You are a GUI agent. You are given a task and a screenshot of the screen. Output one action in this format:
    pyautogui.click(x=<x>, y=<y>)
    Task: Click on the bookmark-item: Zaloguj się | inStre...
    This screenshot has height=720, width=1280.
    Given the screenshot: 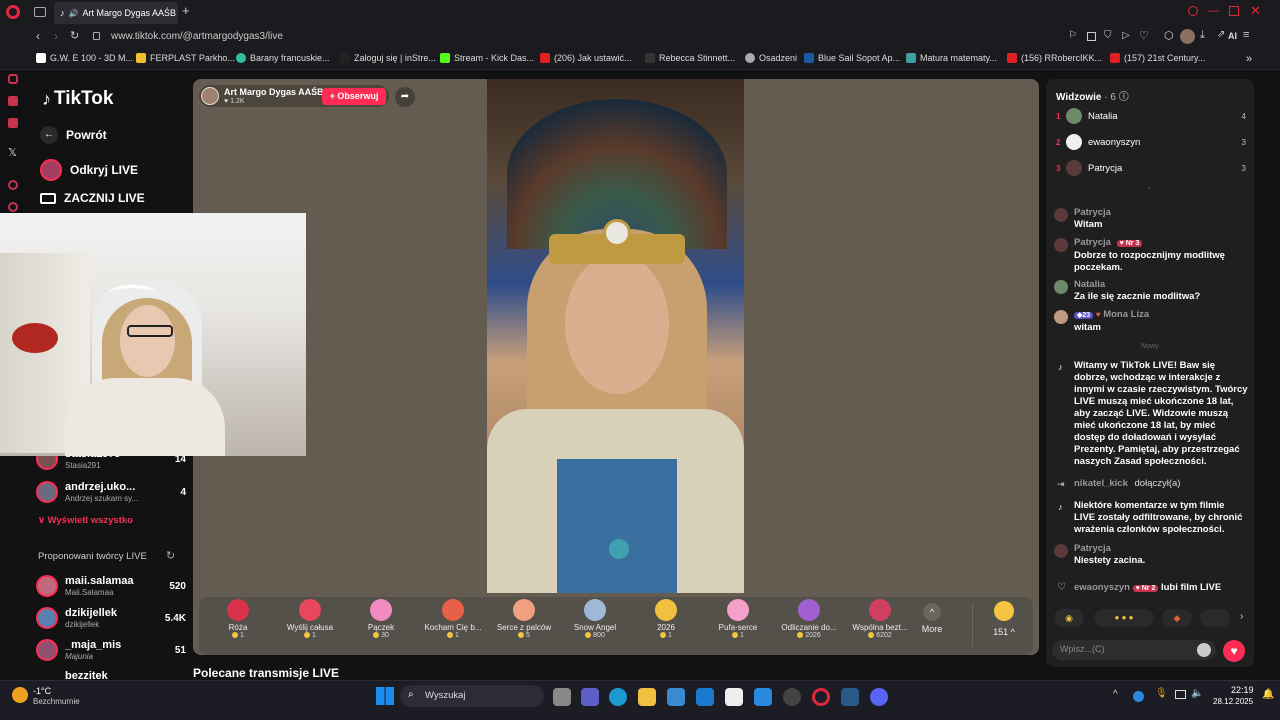 What is the action you would take?
    pyautogui.click(x=388, y=58)
    